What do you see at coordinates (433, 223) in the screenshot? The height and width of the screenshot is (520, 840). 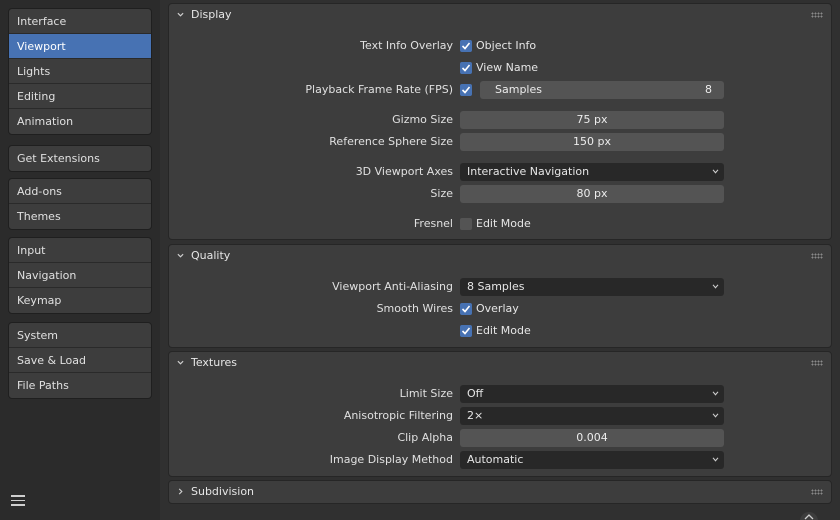 I see `fresnel-label: Fresnel` at bounding box center [433, 223].